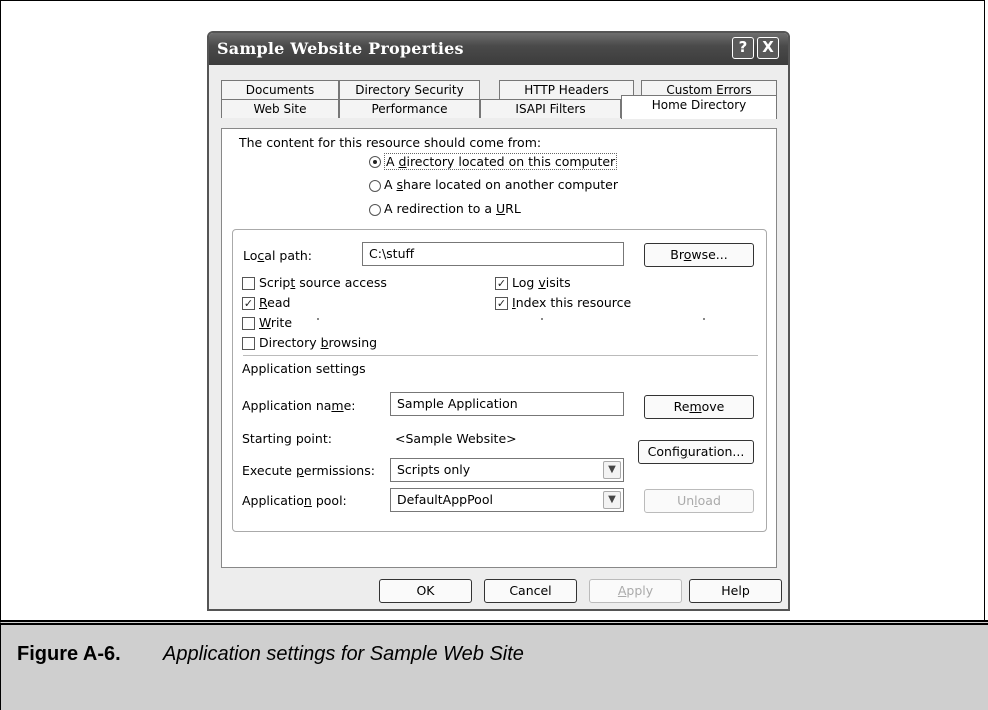  Describe the element at coordinates (507, 500) in the screenshot. I see `application-pool-select: DefaultAppPool ▼` at that location.